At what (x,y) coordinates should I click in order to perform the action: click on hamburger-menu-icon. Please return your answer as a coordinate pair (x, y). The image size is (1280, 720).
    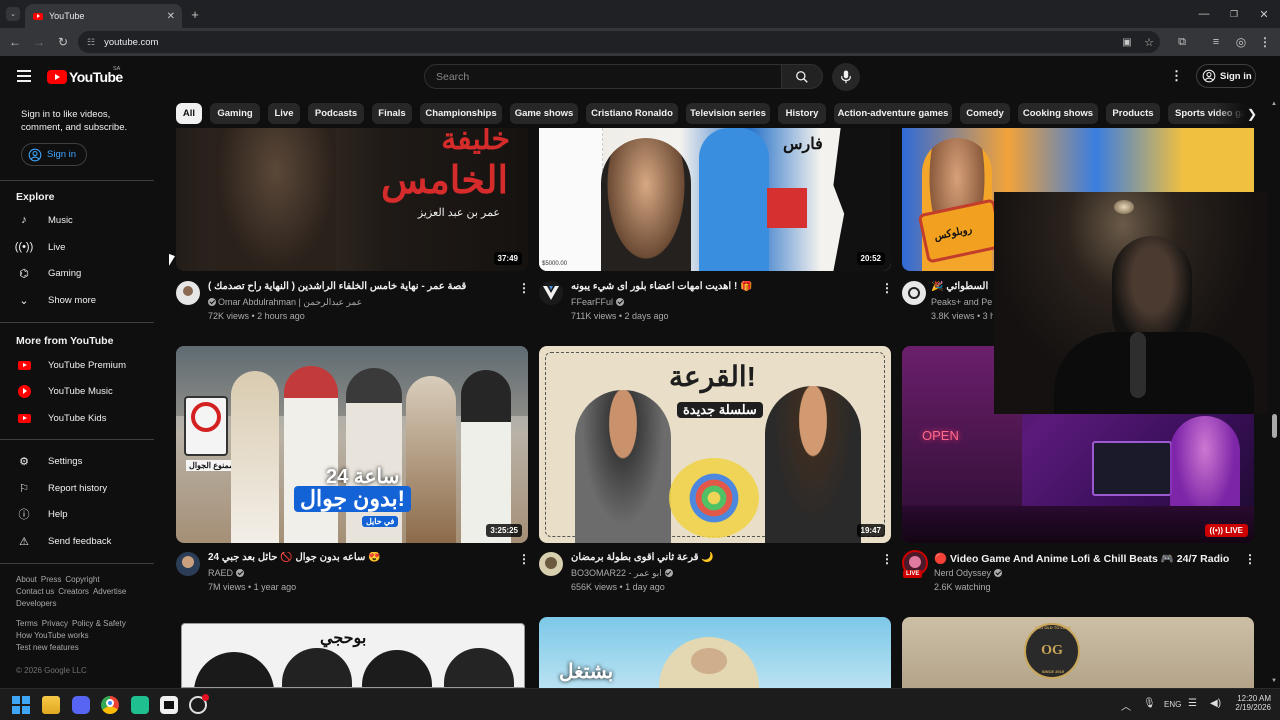
    Looking at the image, I should click on (24, 76).